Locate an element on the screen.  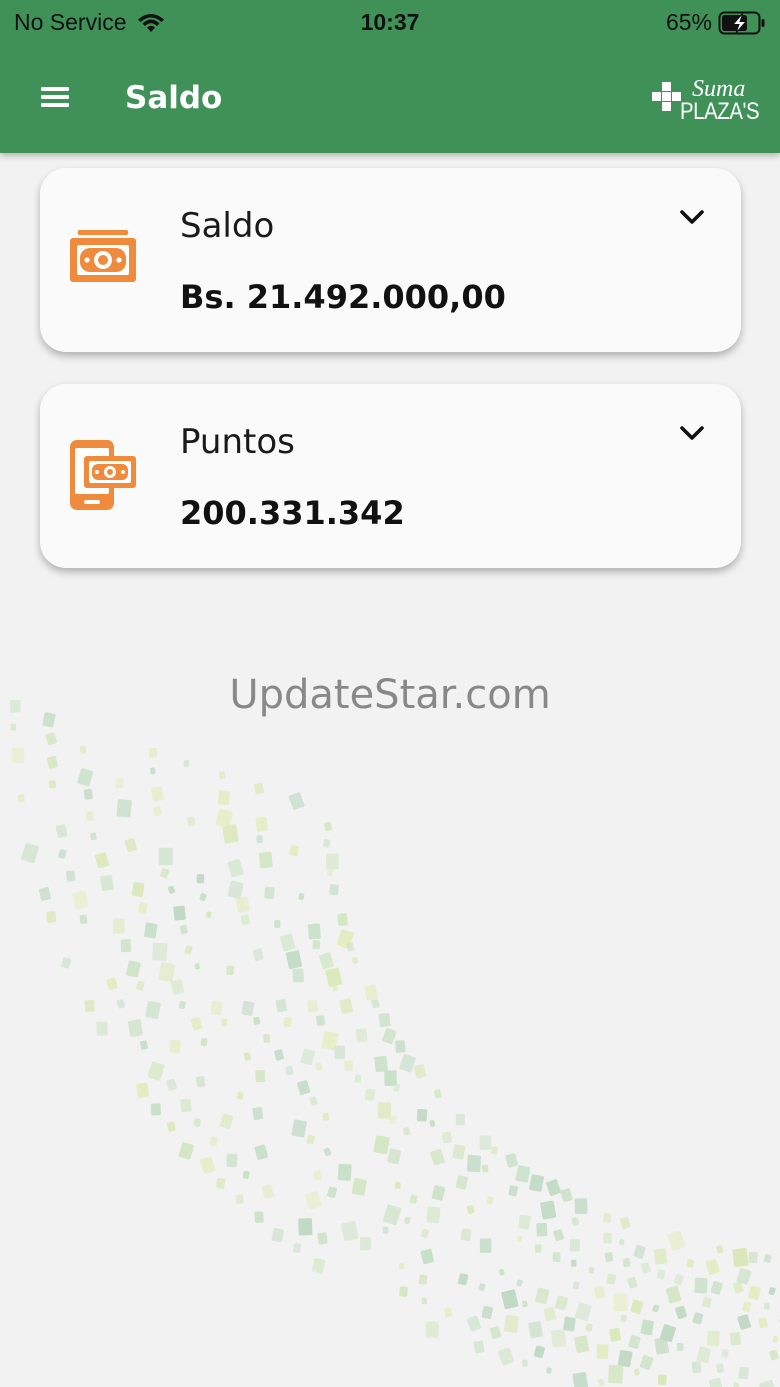
watermark: UpdateStar.com is located at coordinates (390, 695).